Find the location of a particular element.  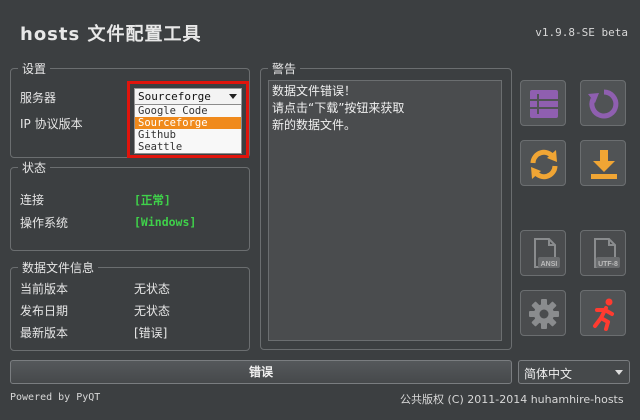

download-button is located at coordinates (603, 163).